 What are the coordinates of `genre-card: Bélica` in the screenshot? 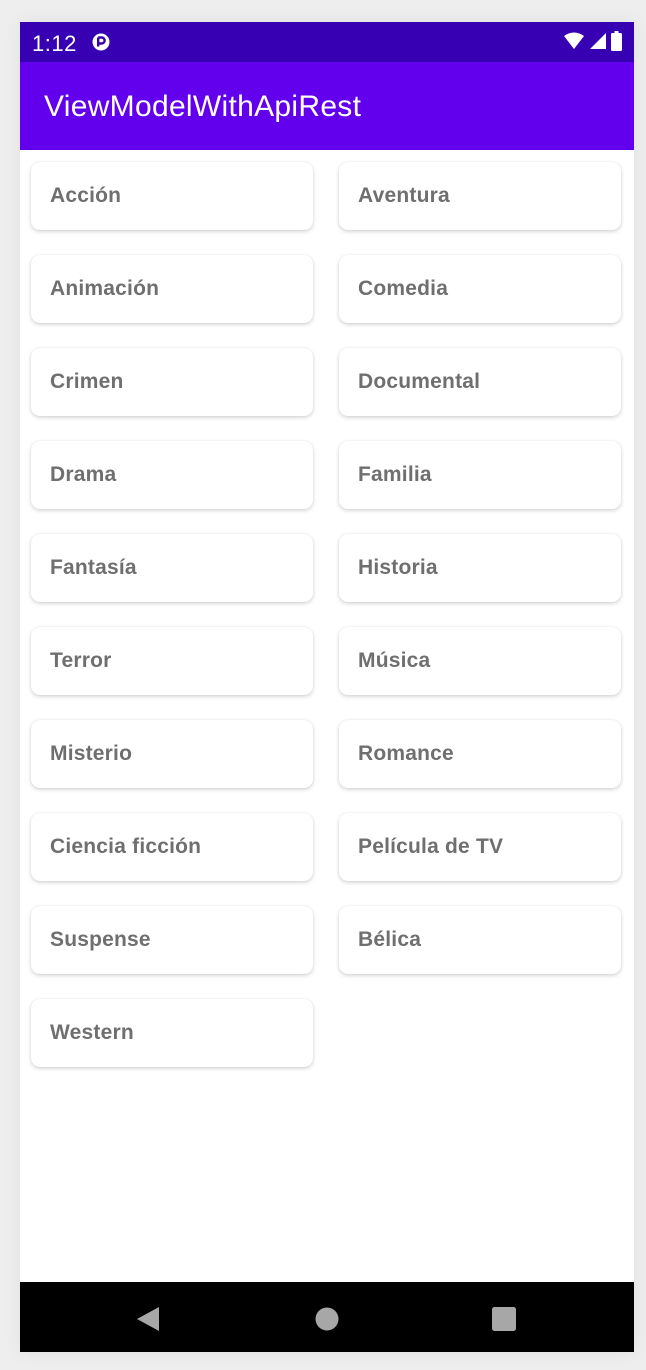 It's located at (480, 940).